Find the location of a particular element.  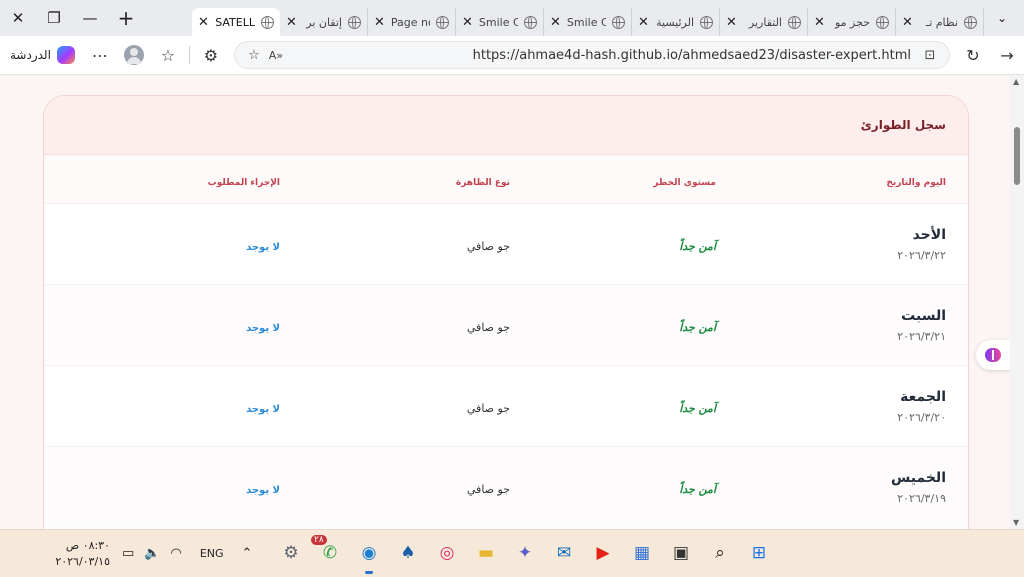

mail-icon: ✉ is located at coordinates (564, 553).